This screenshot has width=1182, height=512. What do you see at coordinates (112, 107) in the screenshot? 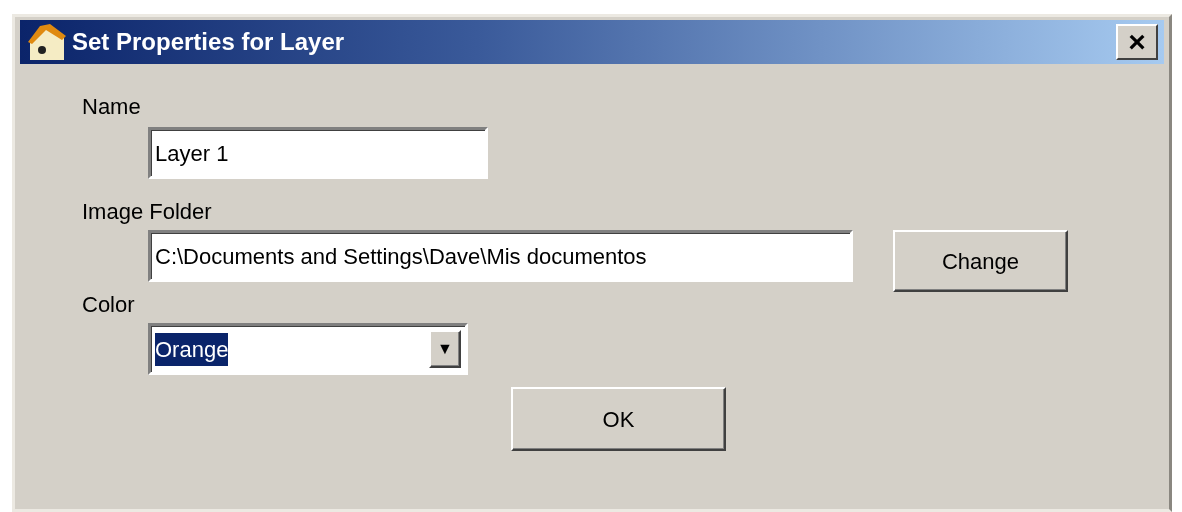
I see `field-label: Name` at bounding box center [112, 107].